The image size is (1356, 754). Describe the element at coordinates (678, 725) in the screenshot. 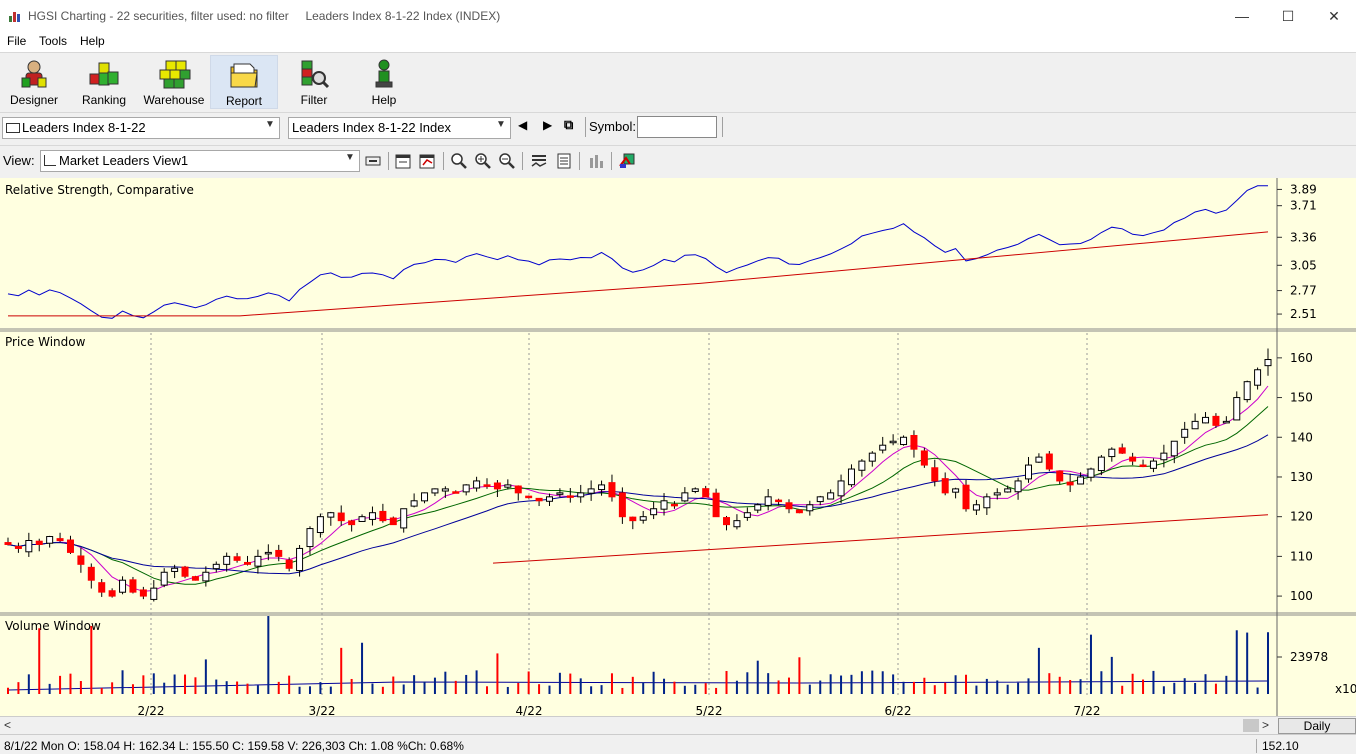

I see `chart-scrollbar: < > Daily` at that location.